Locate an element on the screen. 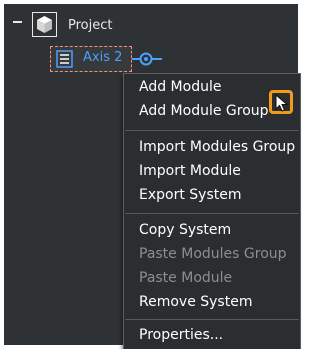  mouse-pointer-icon is located at coordinates (282, 103).